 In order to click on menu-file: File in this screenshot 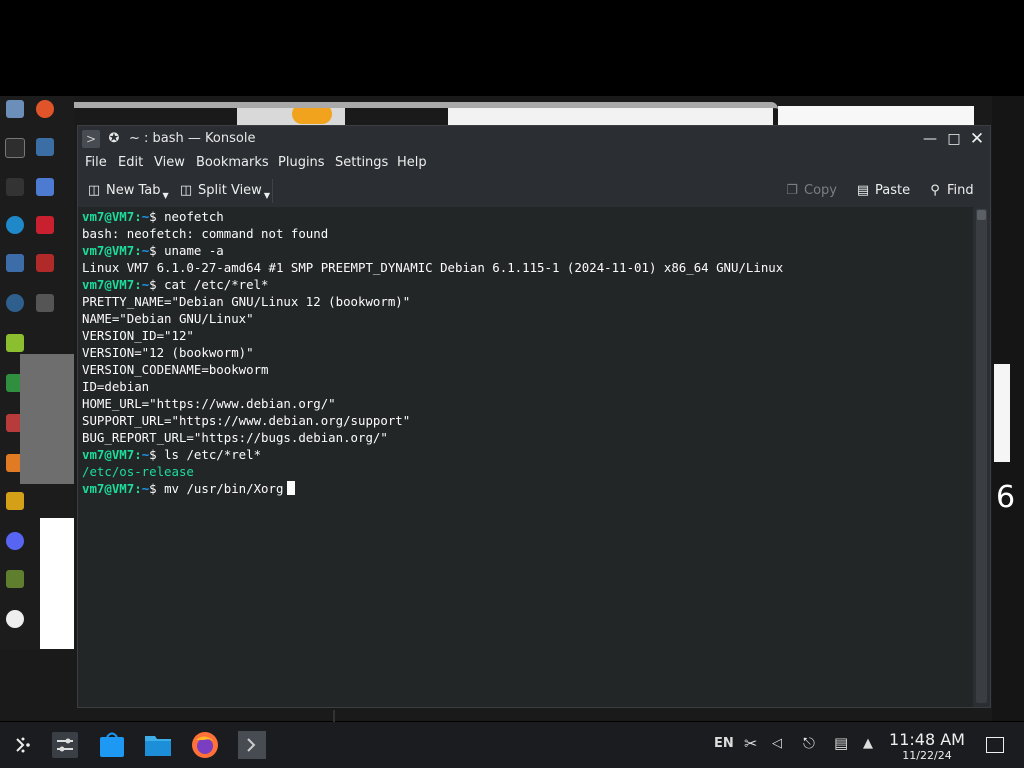, I will do `click(96, 162)`.